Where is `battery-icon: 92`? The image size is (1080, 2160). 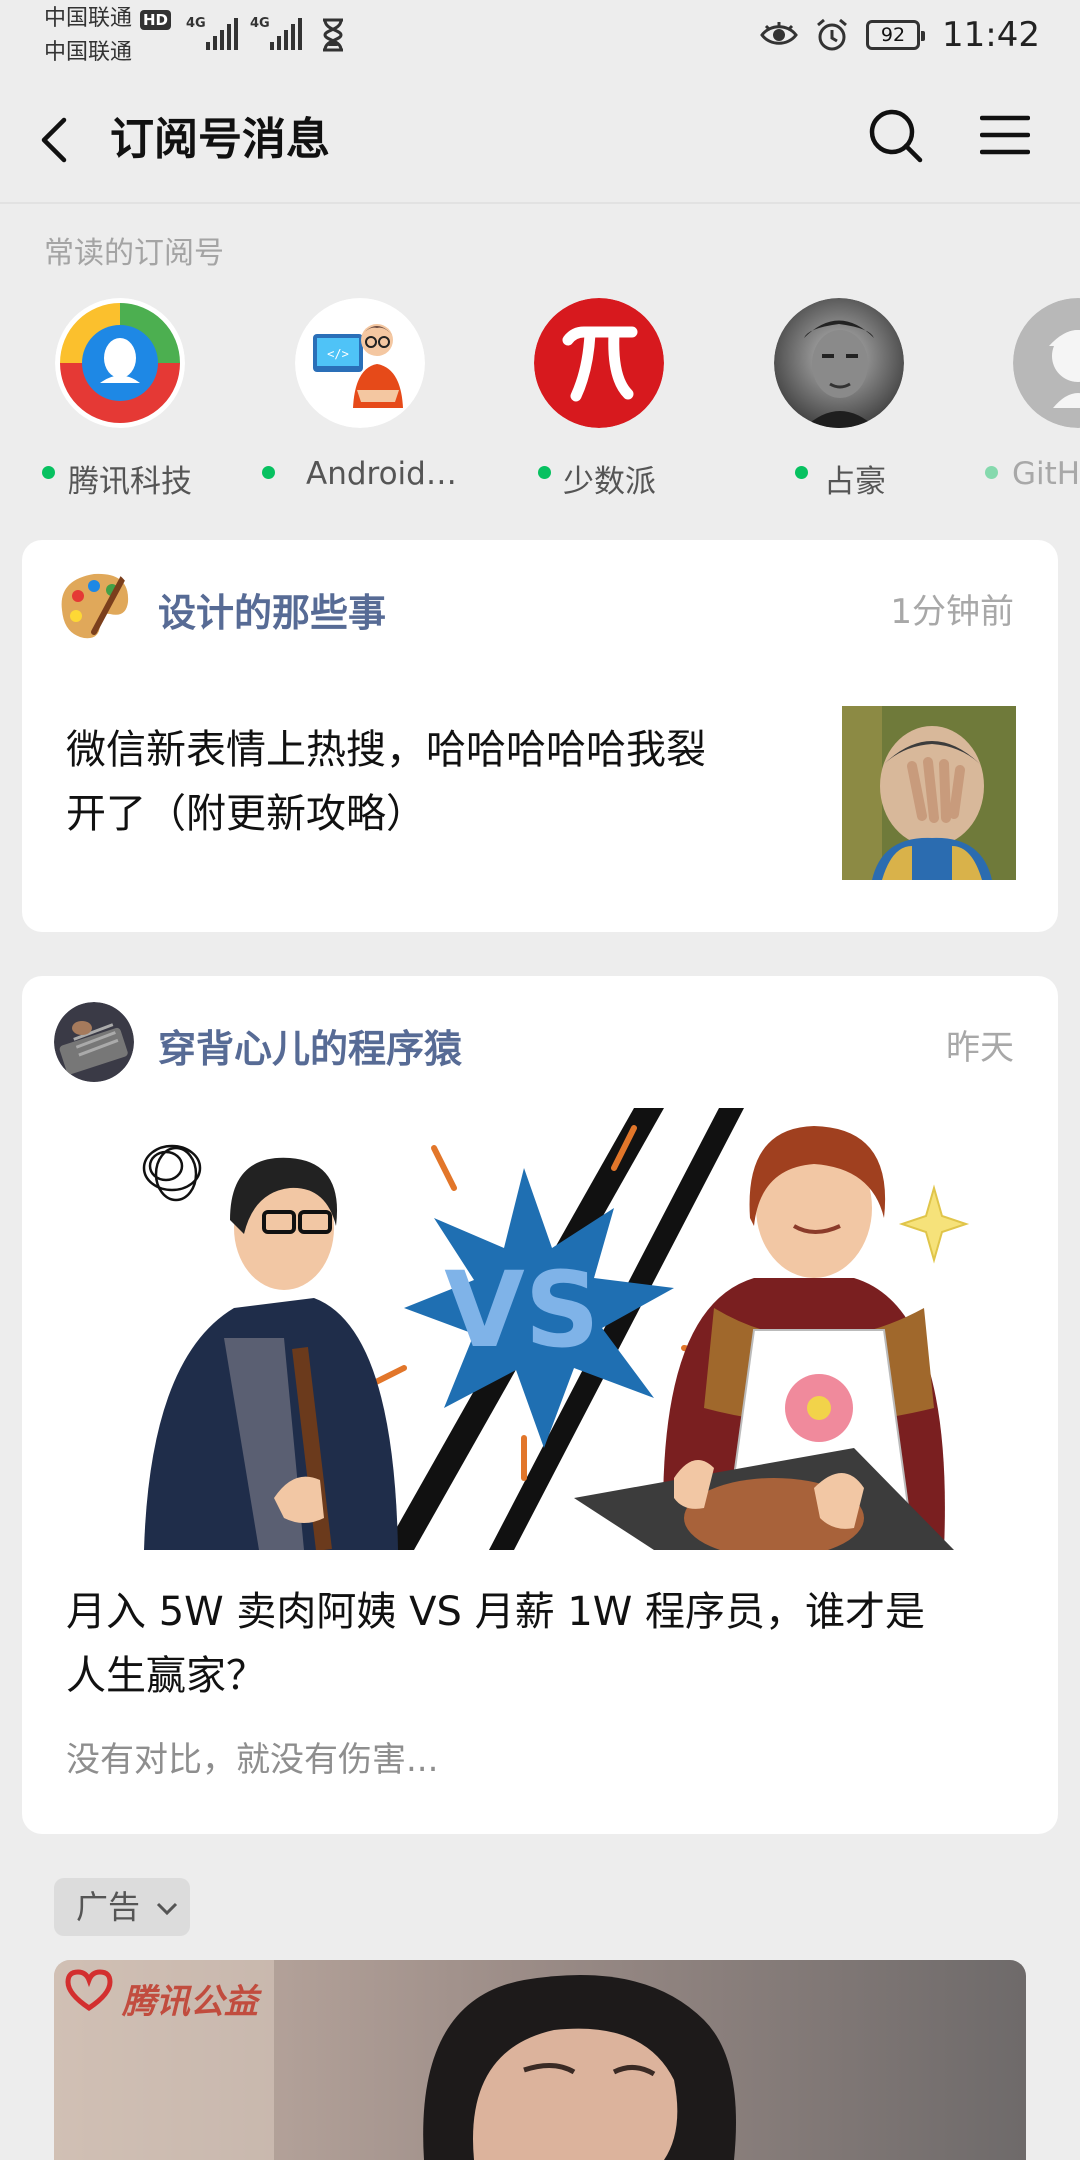
battery-icon: 92 is located at coordinates (896, 35).